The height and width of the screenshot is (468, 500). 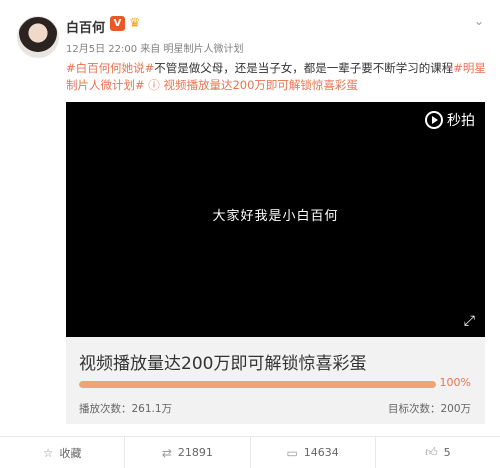 I want to click on favorite-button: ☆ 收藏, so click(x=63, y=452).